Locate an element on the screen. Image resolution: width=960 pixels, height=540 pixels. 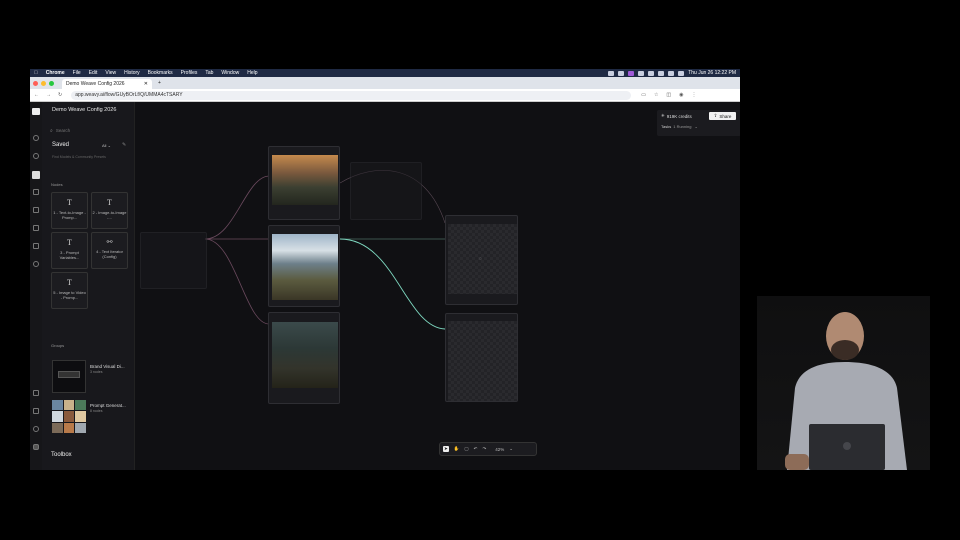
redo-icon: ↷ is located at coordinates (484, 449).